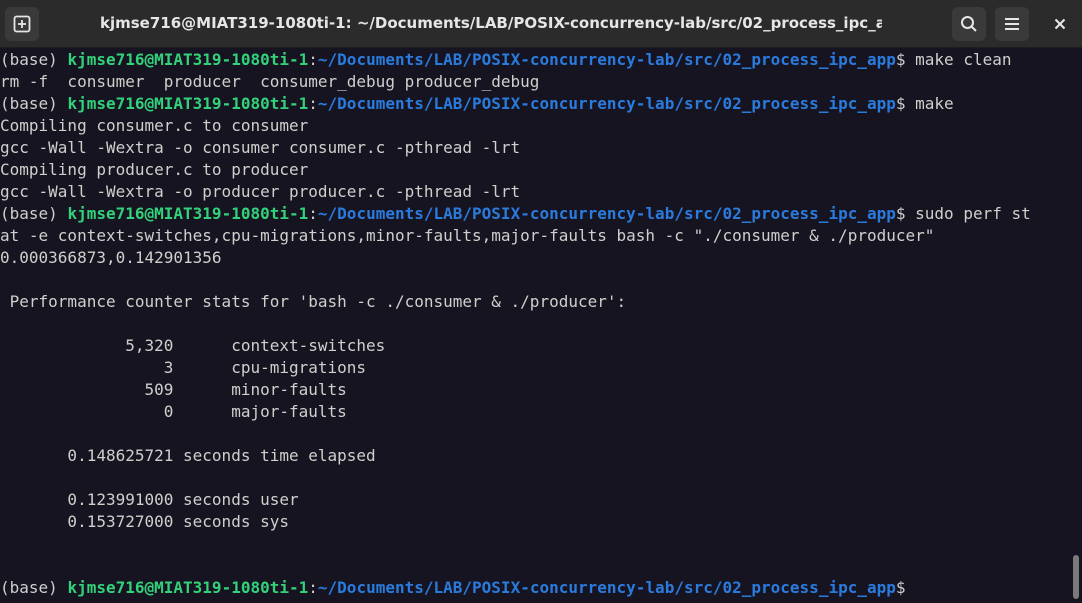  I want to click on output-line: 5,320 context-switches, so click(193, 345).